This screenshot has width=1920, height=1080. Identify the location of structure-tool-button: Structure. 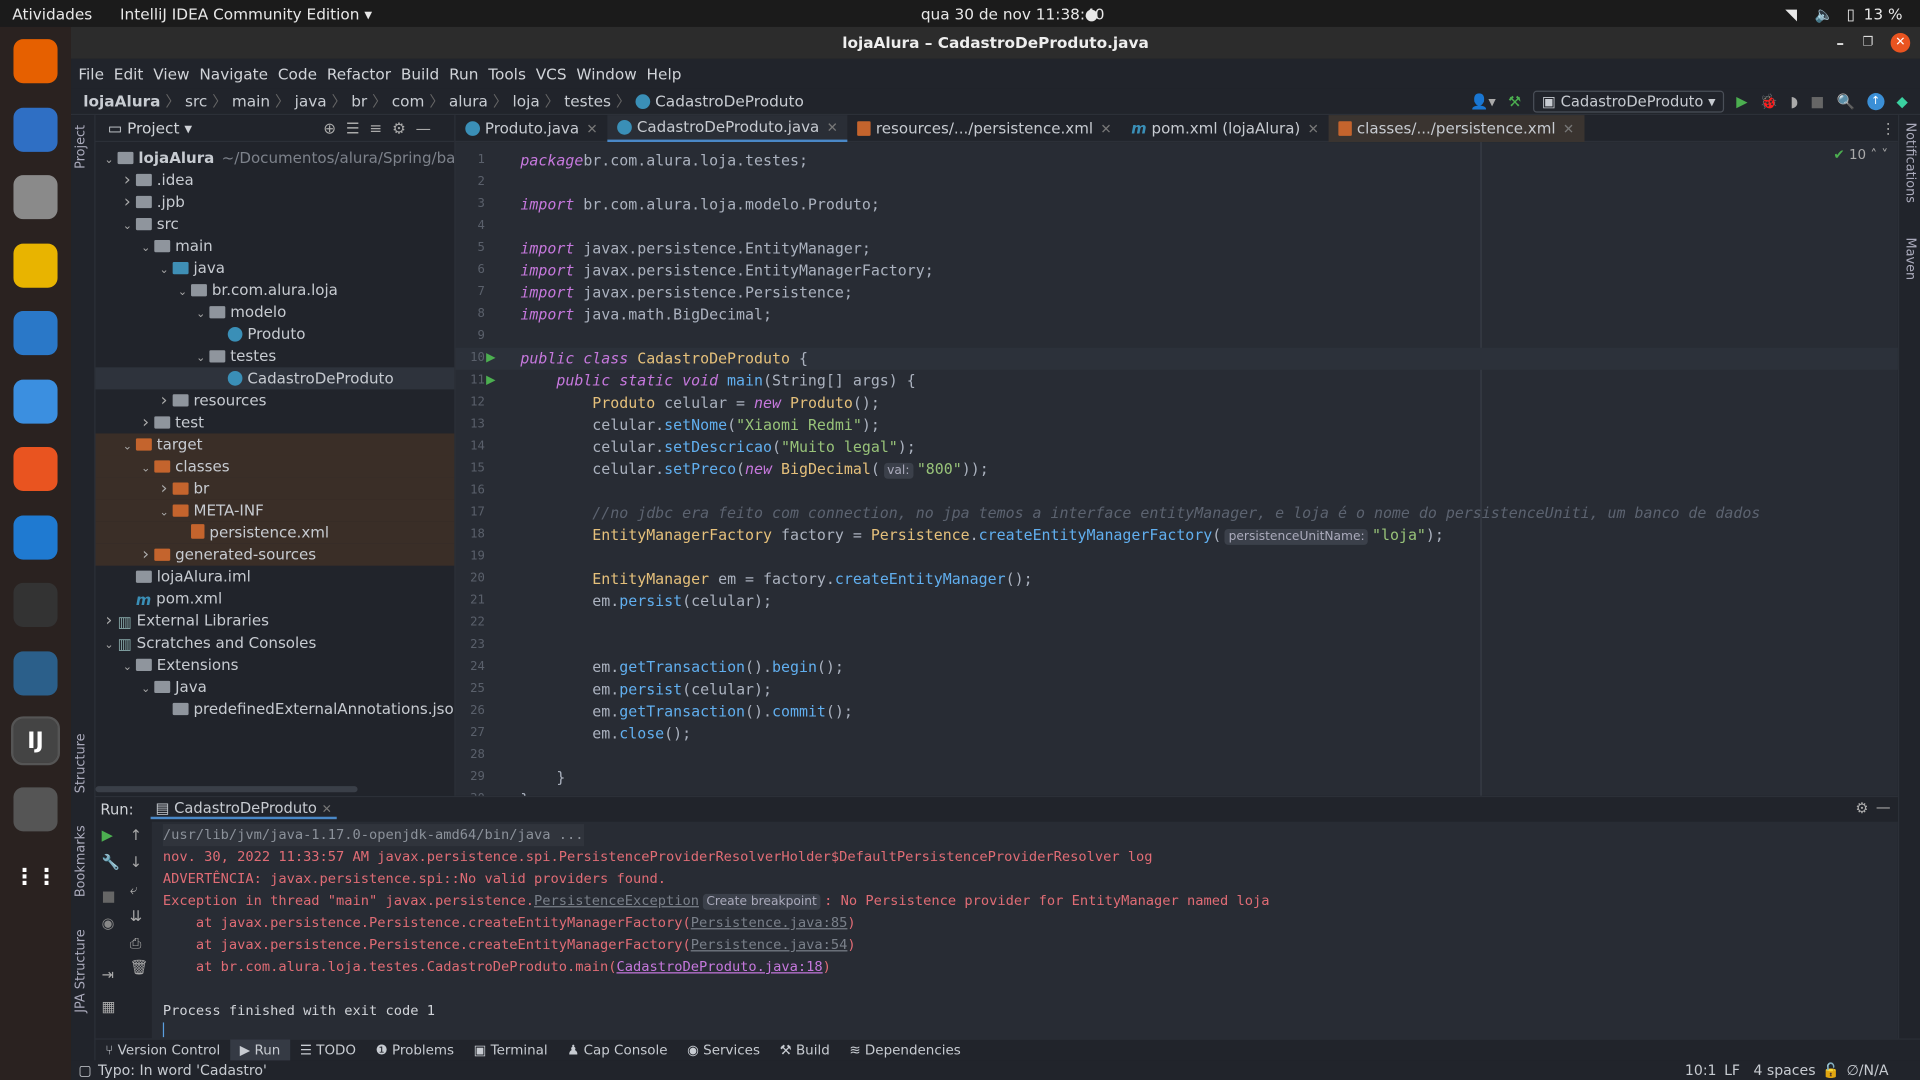
(80, 763).